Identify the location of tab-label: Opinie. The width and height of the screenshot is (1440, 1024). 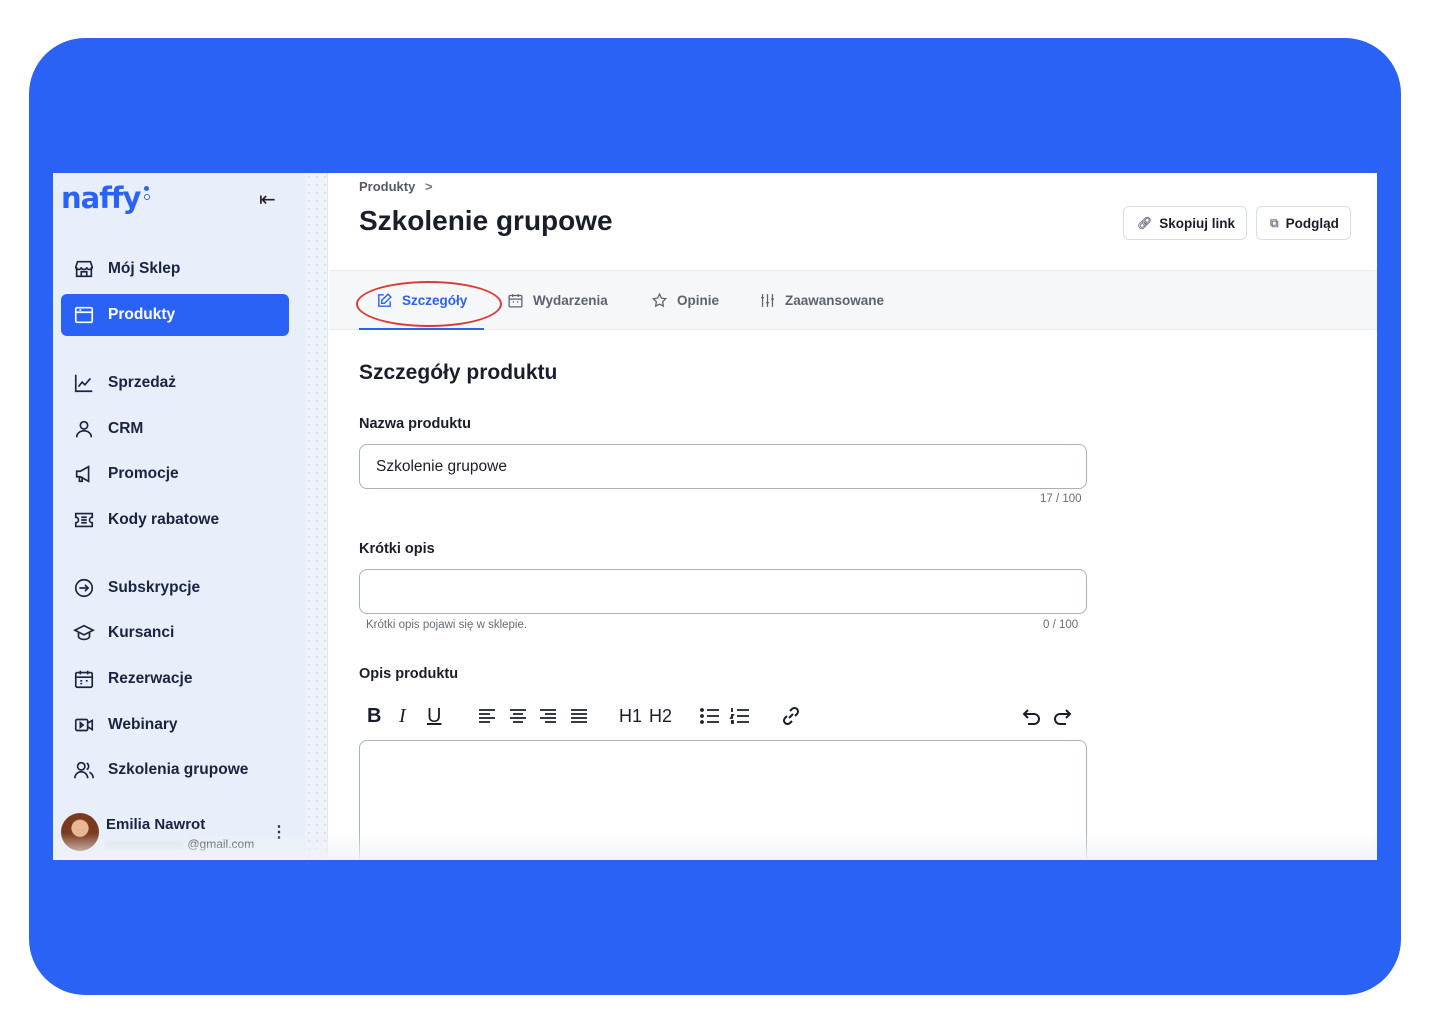
(698, 300).